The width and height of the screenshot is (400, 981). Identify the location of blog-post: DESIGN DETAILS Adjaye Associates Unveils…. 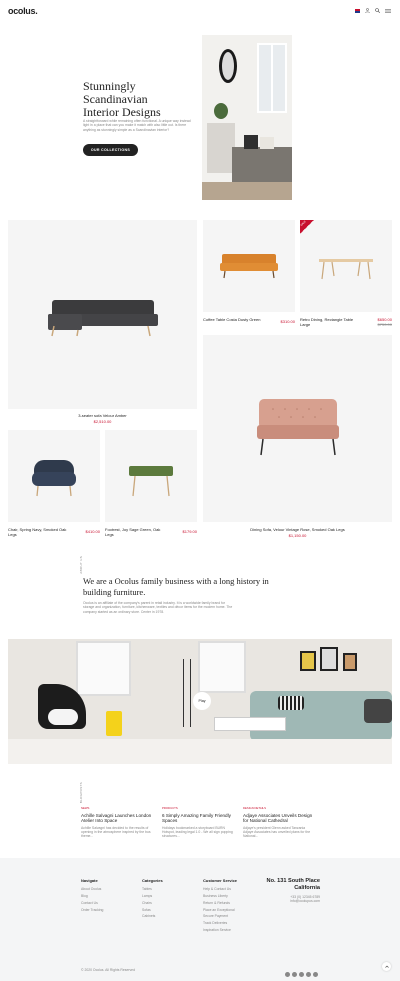
(279, 822).